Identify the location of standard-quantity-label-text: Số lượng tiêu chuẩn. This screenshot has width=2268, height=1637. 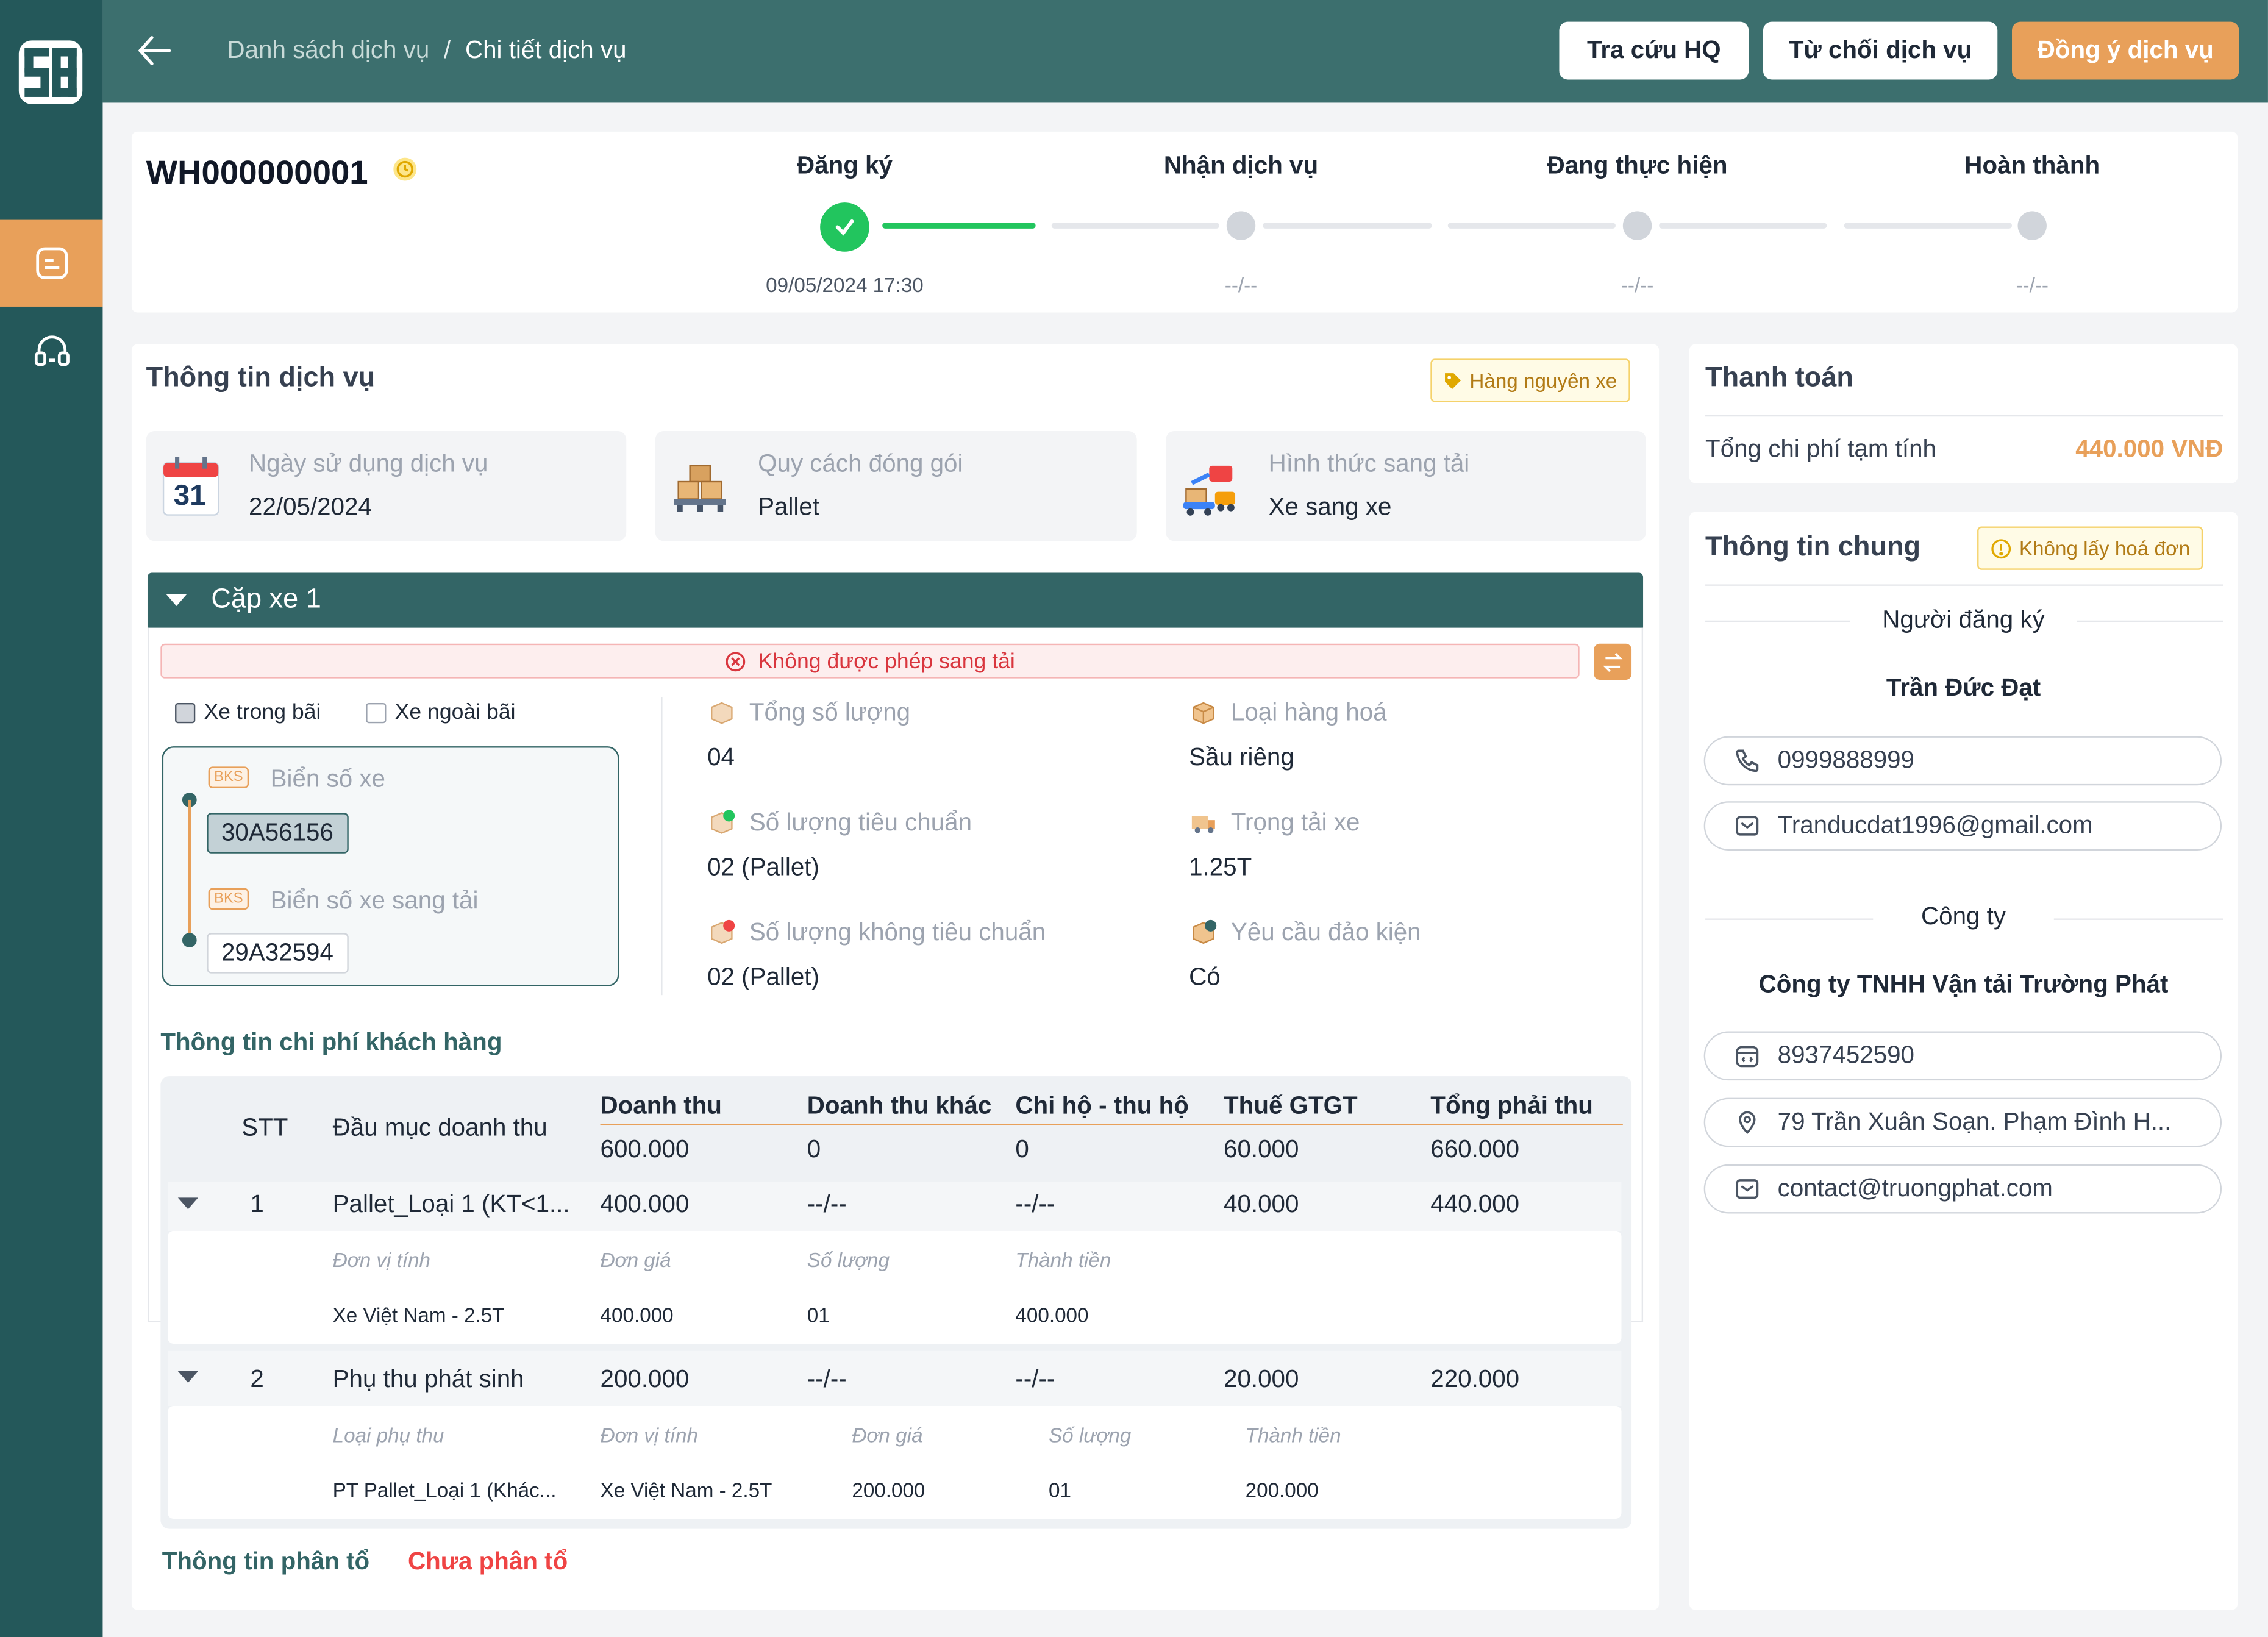
(860, 822).